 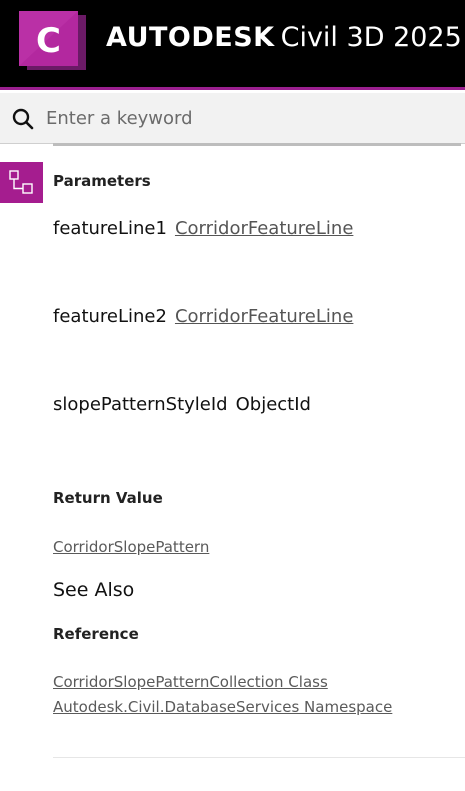 What do you see at coordinates (190, 682) in the screenshot?
I see `reference-link-class: CorridorSlopePatternCollection Class` at bounding box center [190, 682].